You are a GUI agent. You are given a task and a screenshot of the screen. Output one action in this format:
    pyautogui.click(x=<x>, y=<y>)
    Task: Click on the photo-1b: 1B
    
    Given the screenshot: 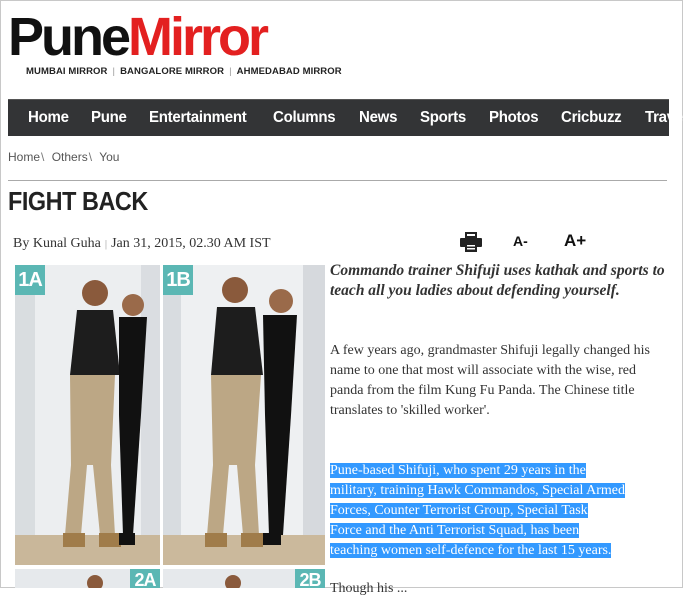 What is the action you would take?
    pyautogui.click(x=244, y=415)
    